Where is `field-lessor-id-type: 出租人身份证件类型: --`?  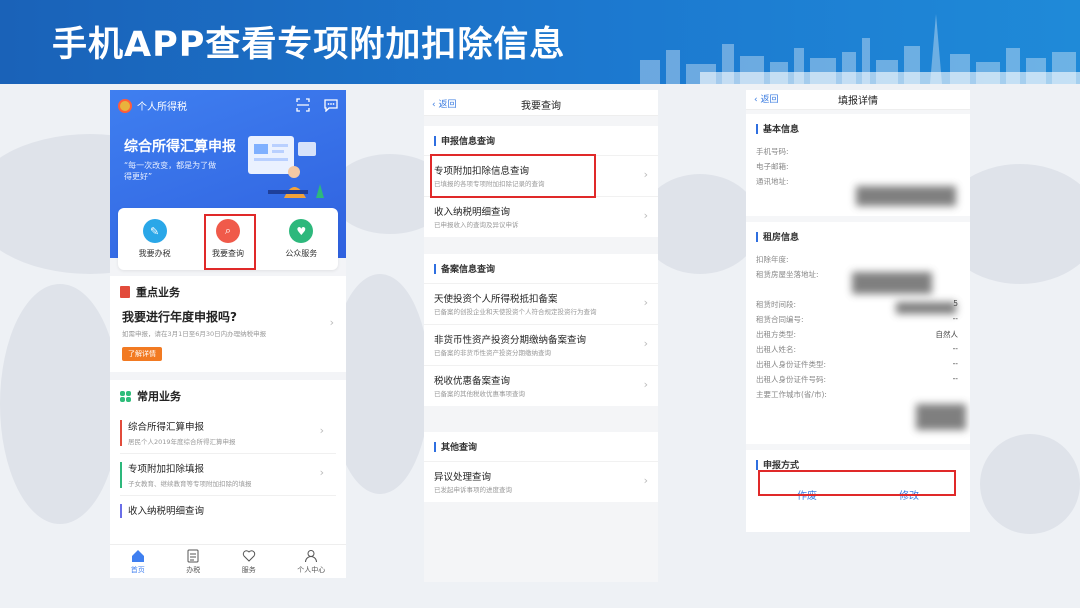 field-lessor-id-type: 出租人身份证件类型: -- is located at coordinates (857, 364).